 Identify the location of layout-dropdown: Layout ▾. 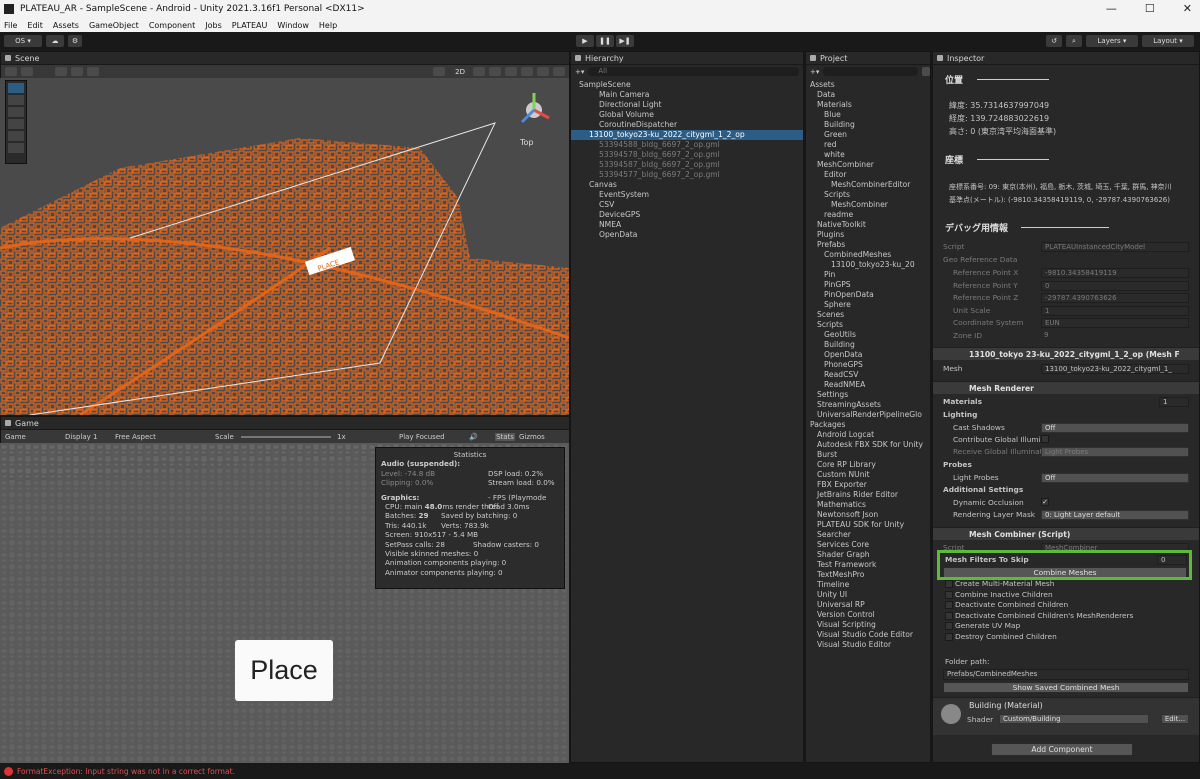
(1168, 41).